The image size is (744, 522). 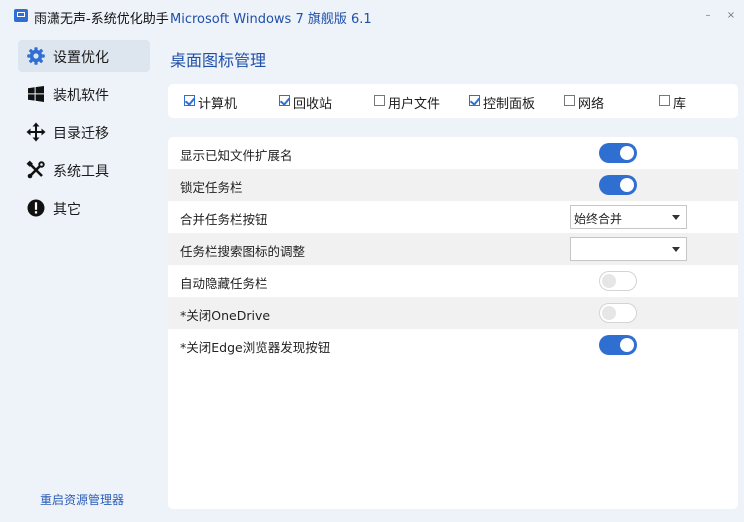 I want to click on setting-row-disable-edge-discover: *关闭Edge浏览器发现按钮, so click(x=453, y=345).